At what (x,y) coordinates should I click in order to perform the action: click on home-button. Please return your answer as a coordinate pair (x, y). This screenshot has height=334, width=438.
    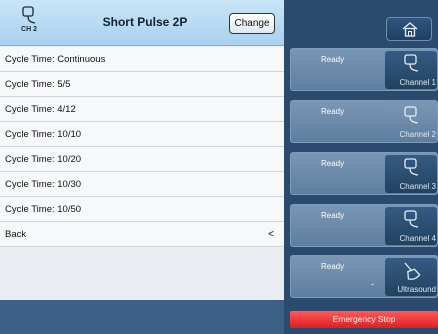
    Looking at the image, I should click on (409, 29).